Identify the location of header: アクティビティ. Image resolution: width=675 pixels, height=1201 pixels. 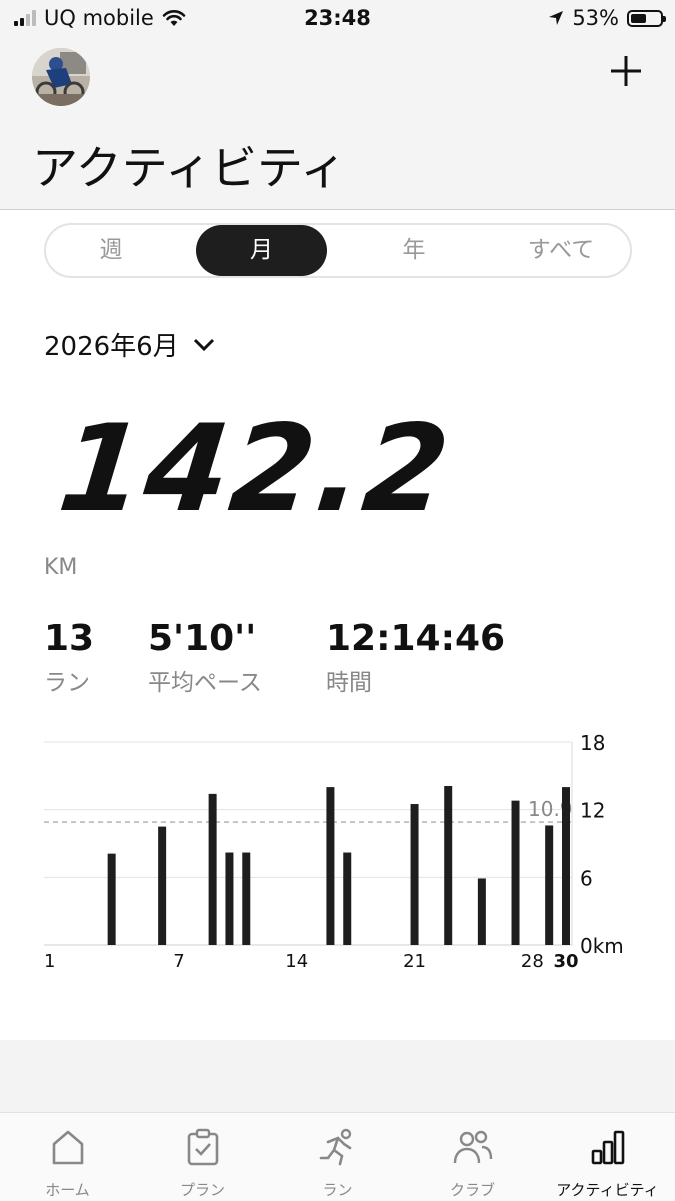
(337, 125).